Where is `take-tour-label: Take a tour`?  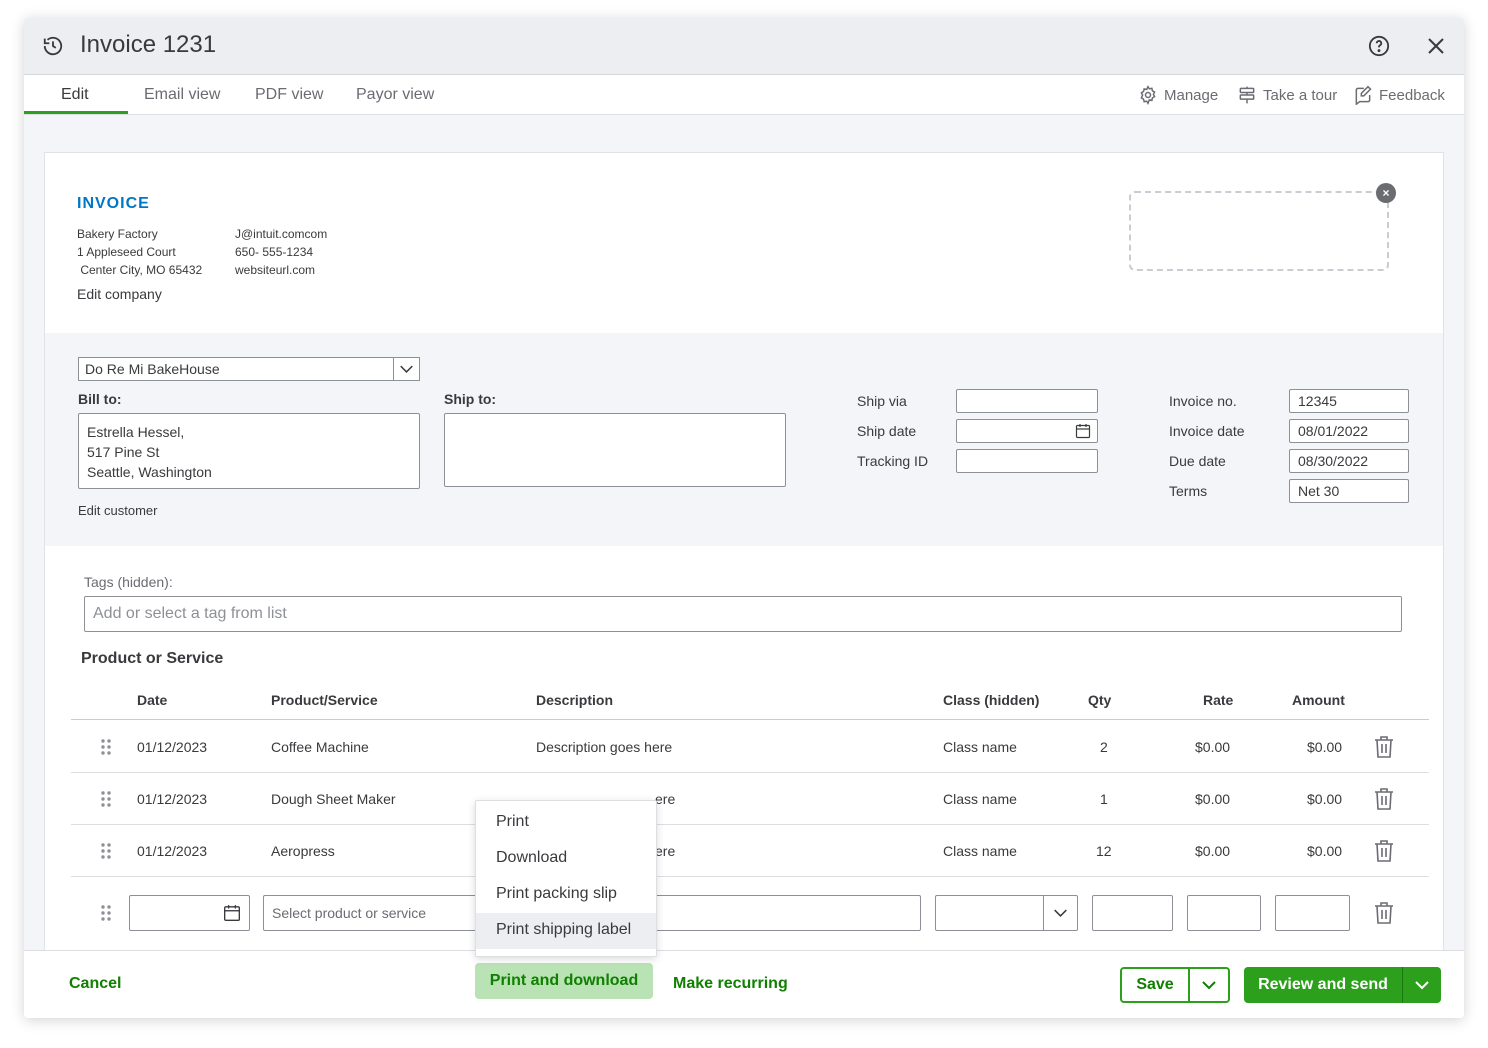 take-tour-label: Take a tour is located at coordinates (1300, 95).